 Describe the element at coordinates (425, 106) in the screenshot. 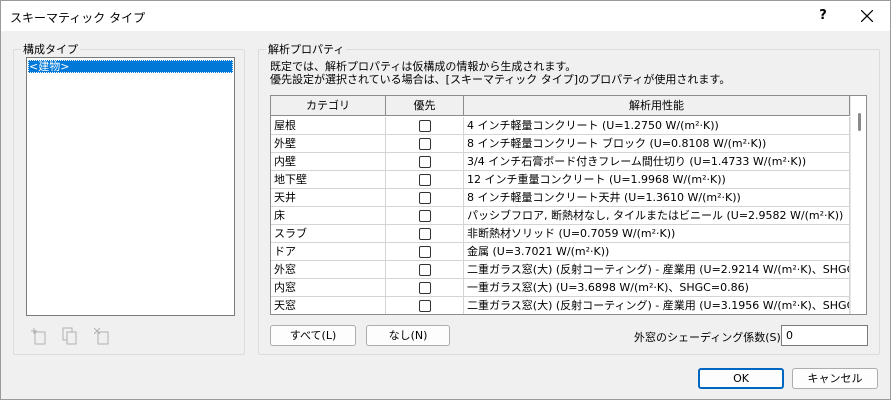

I see `column-header-override: 優先` at that location.